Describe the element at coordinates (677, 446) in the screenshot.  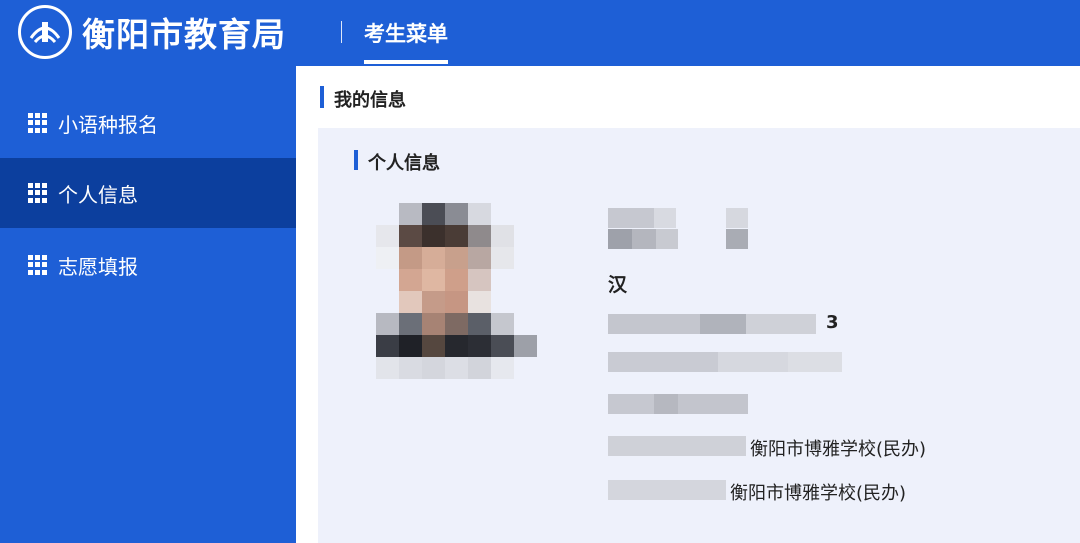
I see `redacted-school-prefix` at that location.